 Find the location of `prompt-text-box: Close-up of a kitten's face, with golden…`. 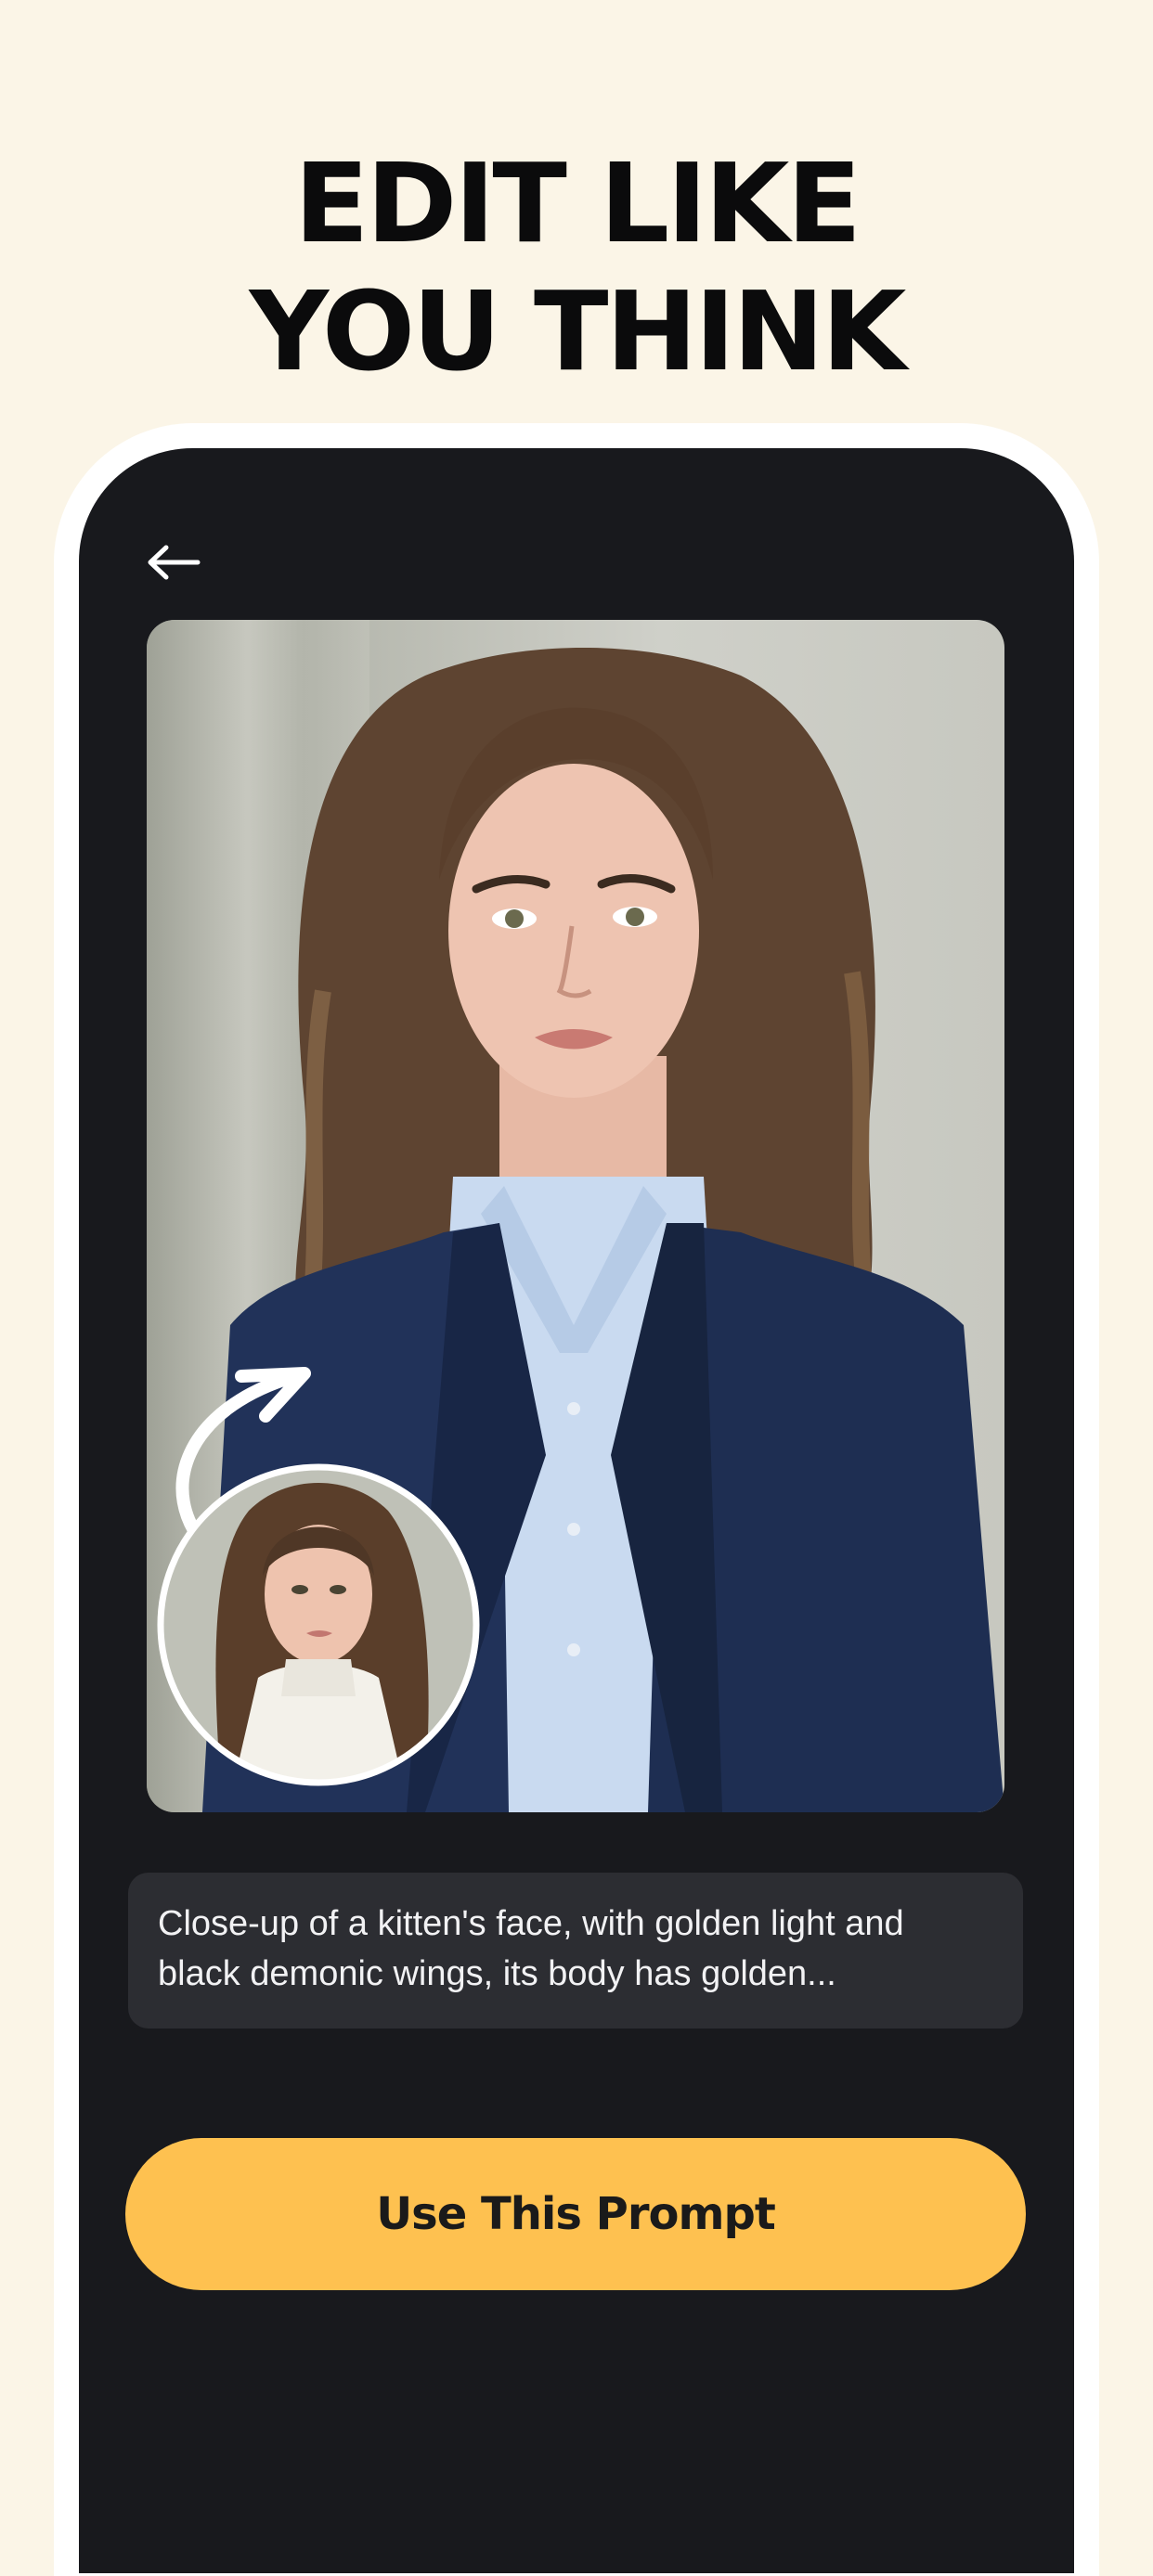

prompt-text-box: Close-up of a kitten's face, with golden… is located at coordinates (575, 1951).